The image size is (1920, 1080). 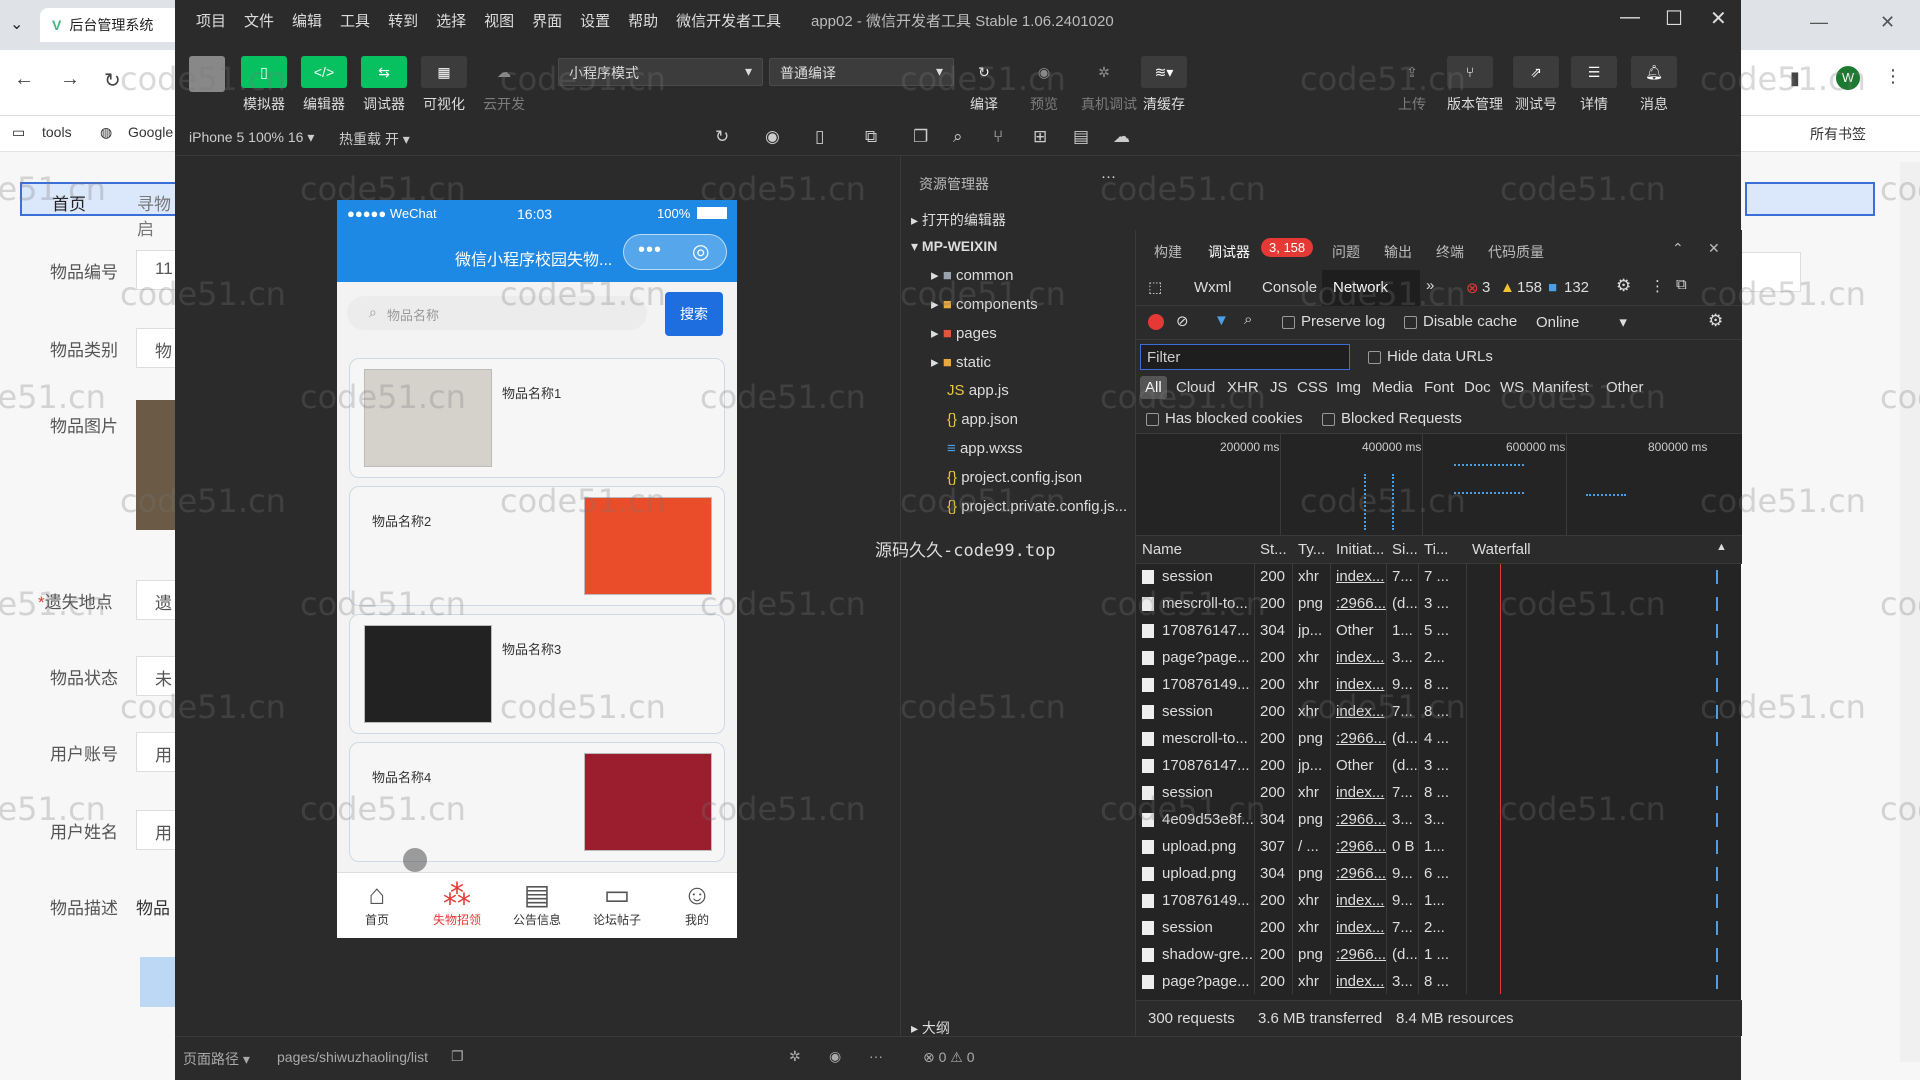 I want to click on close-circle-icon: ◎, so click(x=700, y=251).